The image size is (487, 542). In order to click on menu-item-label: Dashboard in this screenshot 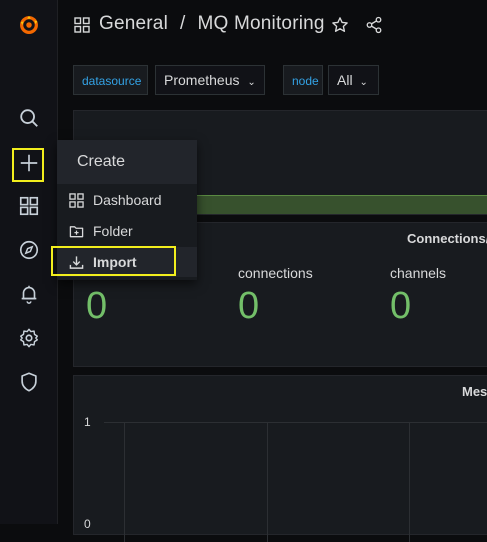, I will do `click(127, 200)`.